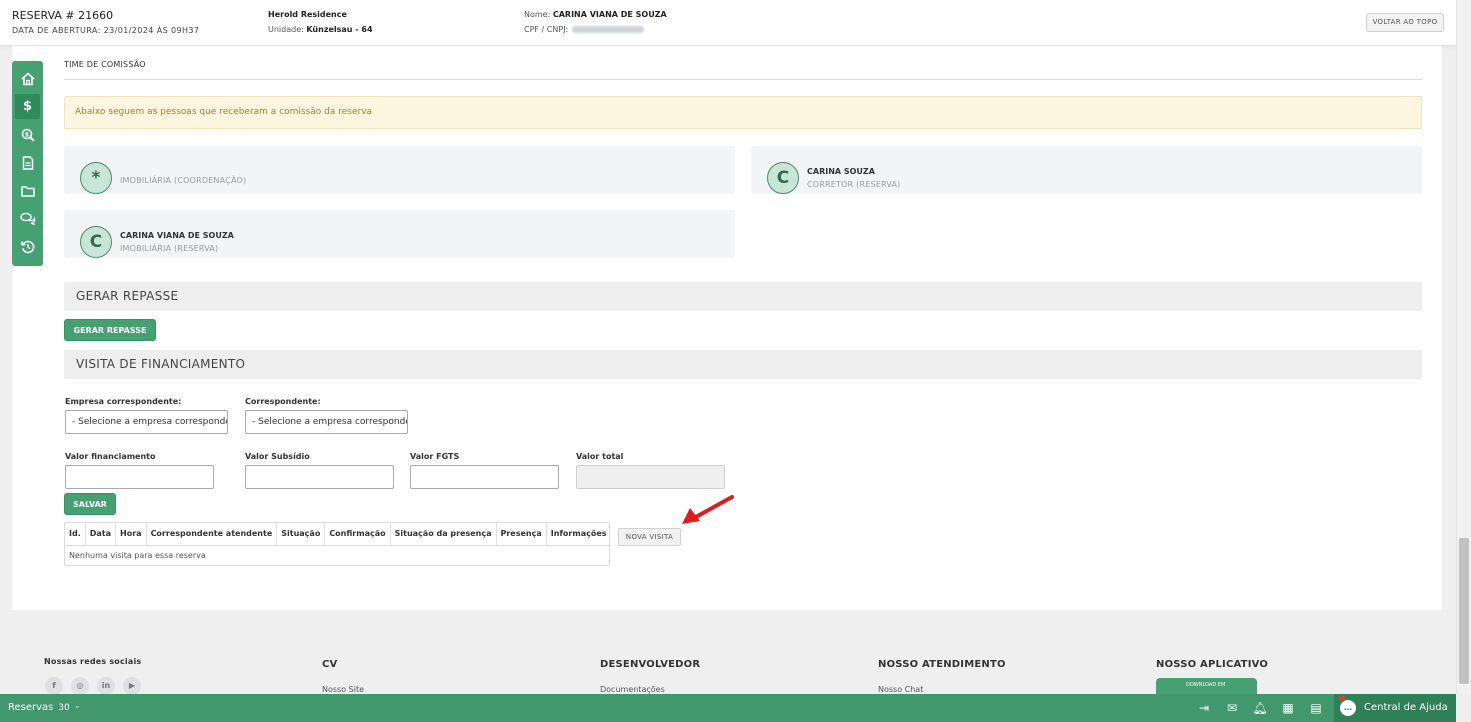 This screenshot has height=722, width=1471. I want to click on scrollbar-thumb, so click(1464, 611).